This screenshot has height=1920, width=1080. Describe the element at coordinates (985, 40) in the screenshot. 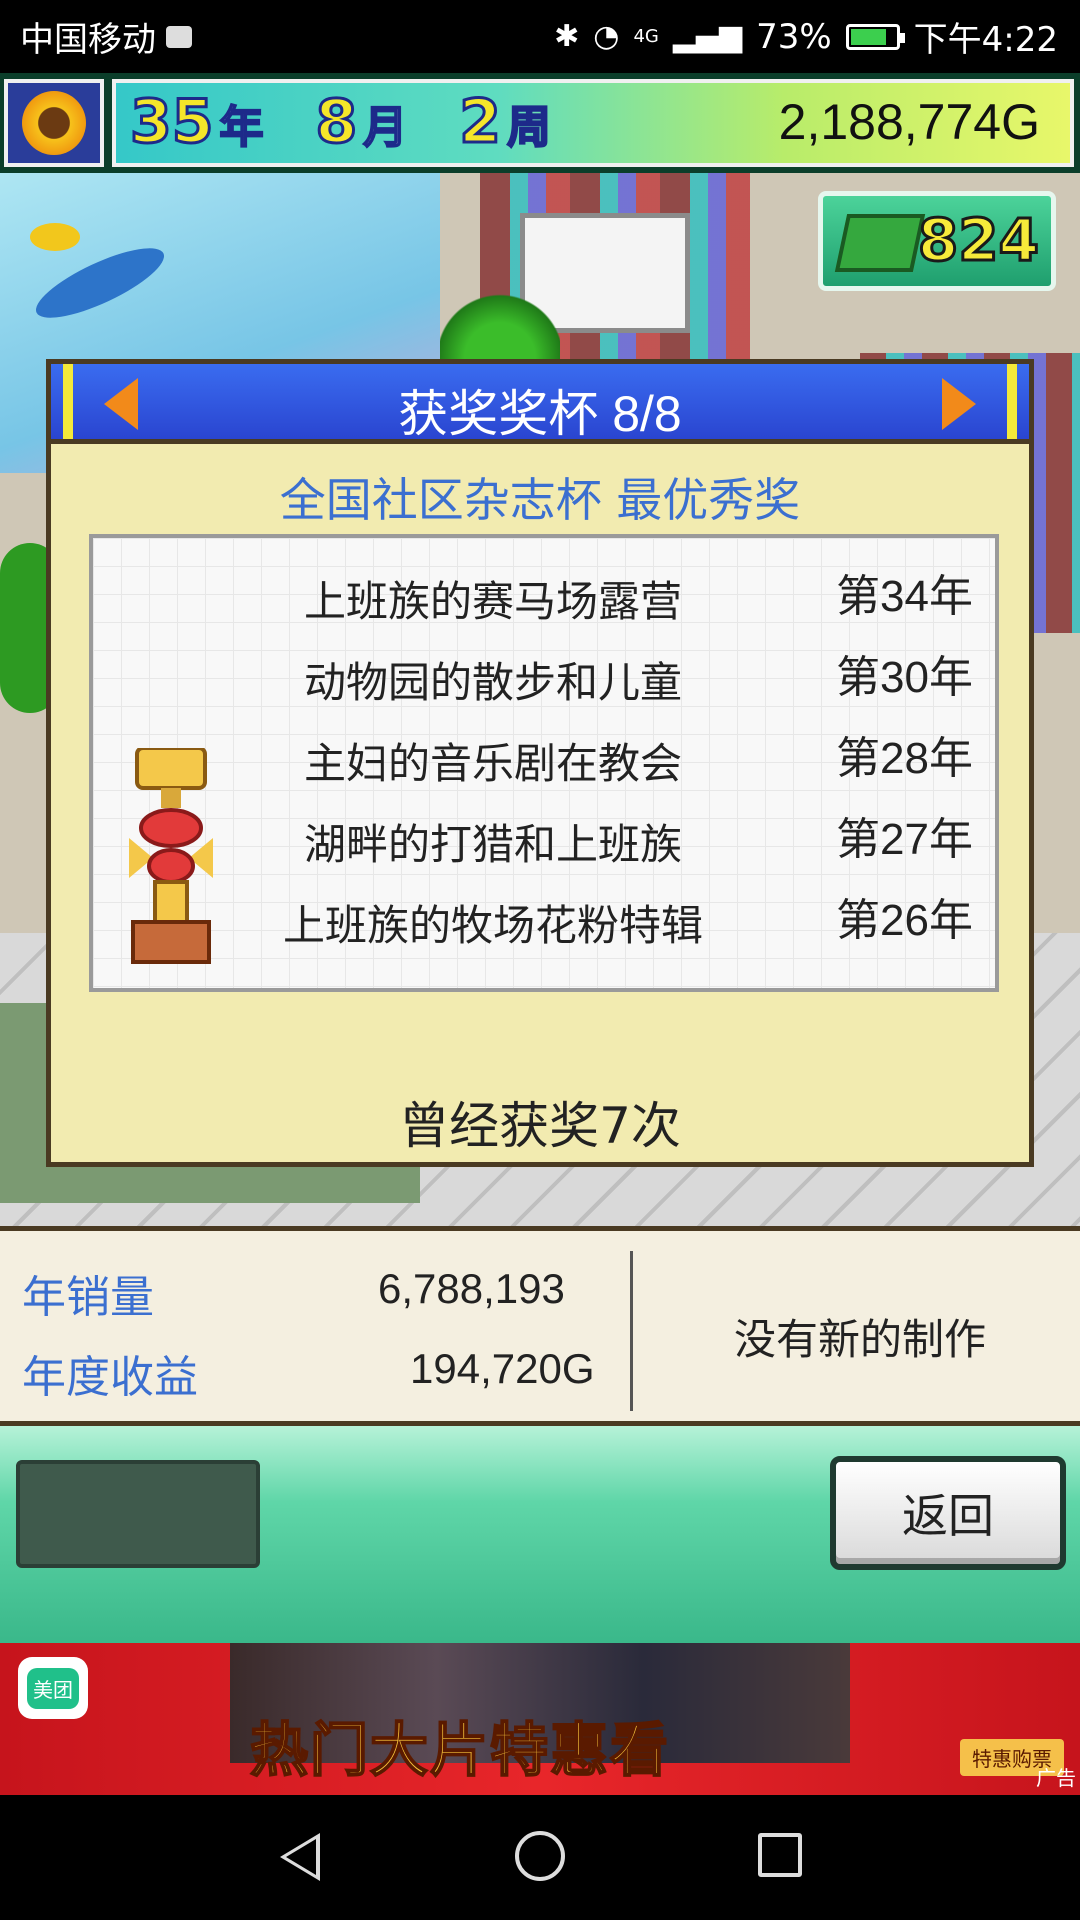

I see `clock: 下午4:22` at that location.